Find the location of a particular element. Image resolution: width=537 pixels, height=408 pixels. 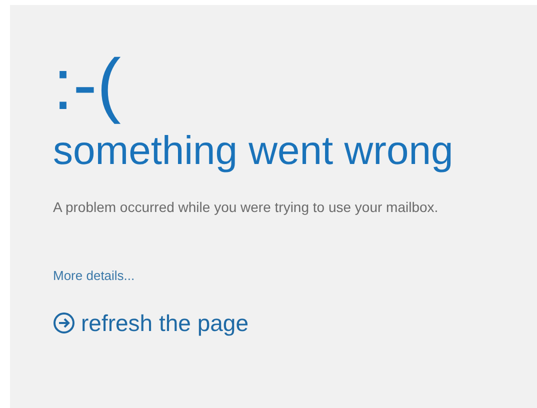

refresh-link: refresh the page is located at coordinates (151, 323).